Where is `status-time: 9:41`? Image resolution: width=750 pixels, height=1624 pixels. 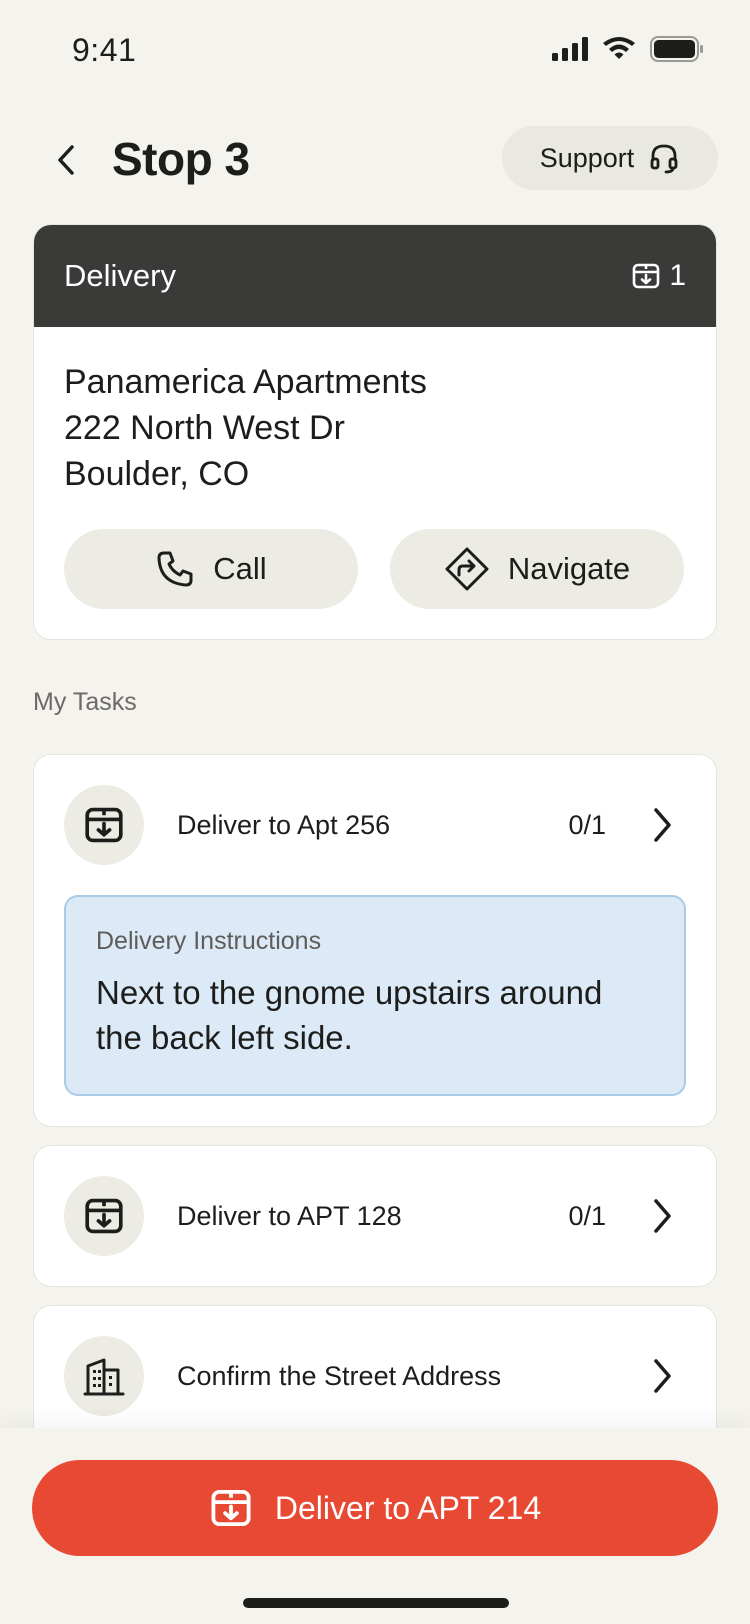 status-time: 9:41 is located at coordinates (104, 50).